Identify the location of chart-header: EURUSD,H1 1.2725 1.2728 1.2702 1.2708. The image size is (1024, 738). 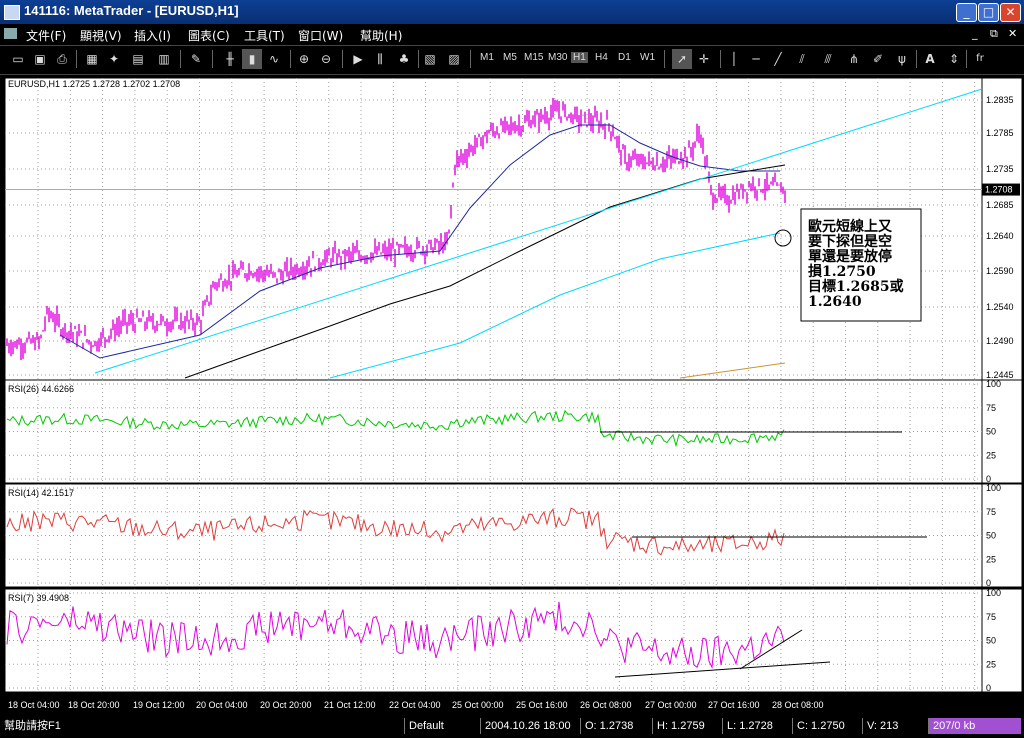
(94, 84).